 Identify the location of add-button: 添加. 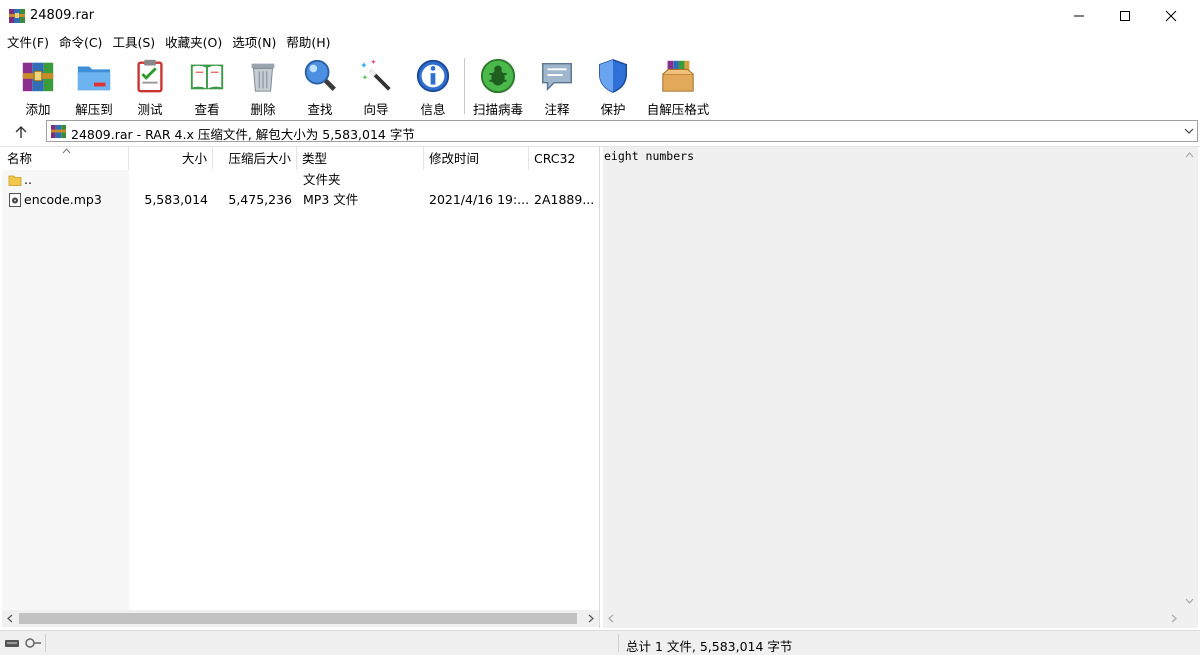
(38, 85).